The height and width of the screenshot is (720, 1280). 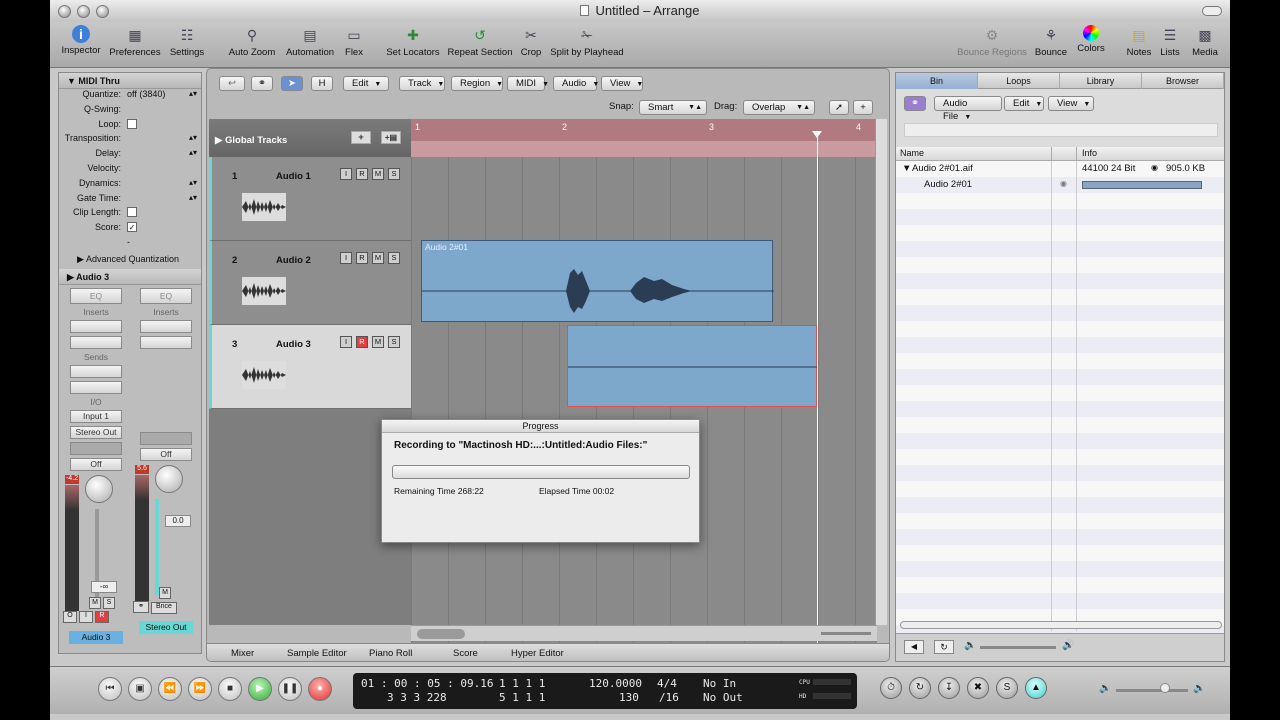 What do you see at coordinates (96, 448) in the screenshot?
I see `group-slot` at bounding box center [96, 448].